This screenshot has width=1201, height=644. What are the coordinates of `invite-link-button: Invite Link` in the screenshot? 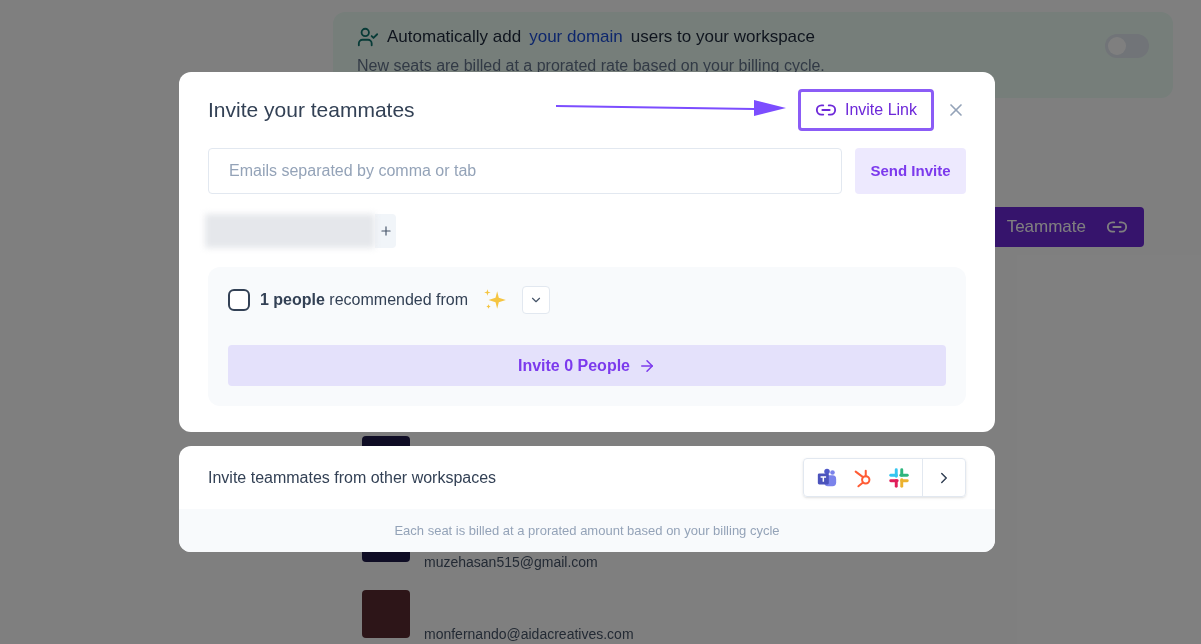 It's located at (865, 110).